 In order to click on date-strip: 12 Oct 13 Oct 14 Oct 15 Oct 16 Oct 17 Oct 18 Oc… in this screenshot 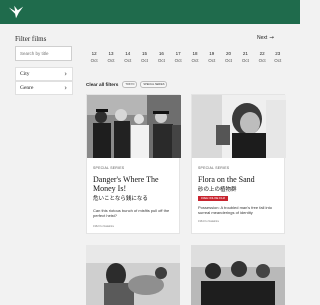, I will do `click(184, 59)`.